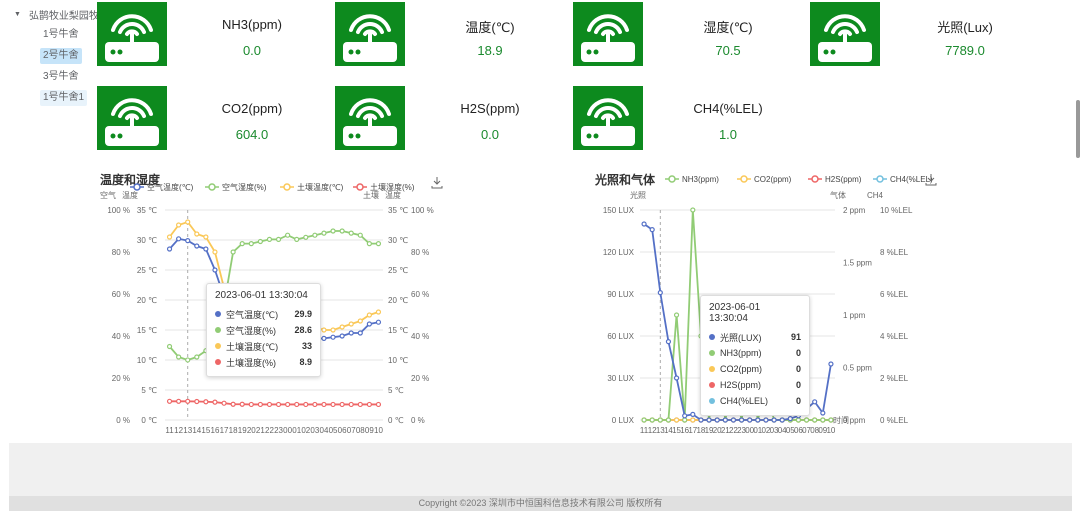  Describe the element at coordinates (741, 353) in the screenshot. I see `tooltip-series-name: NH3(ppm)` at that location.